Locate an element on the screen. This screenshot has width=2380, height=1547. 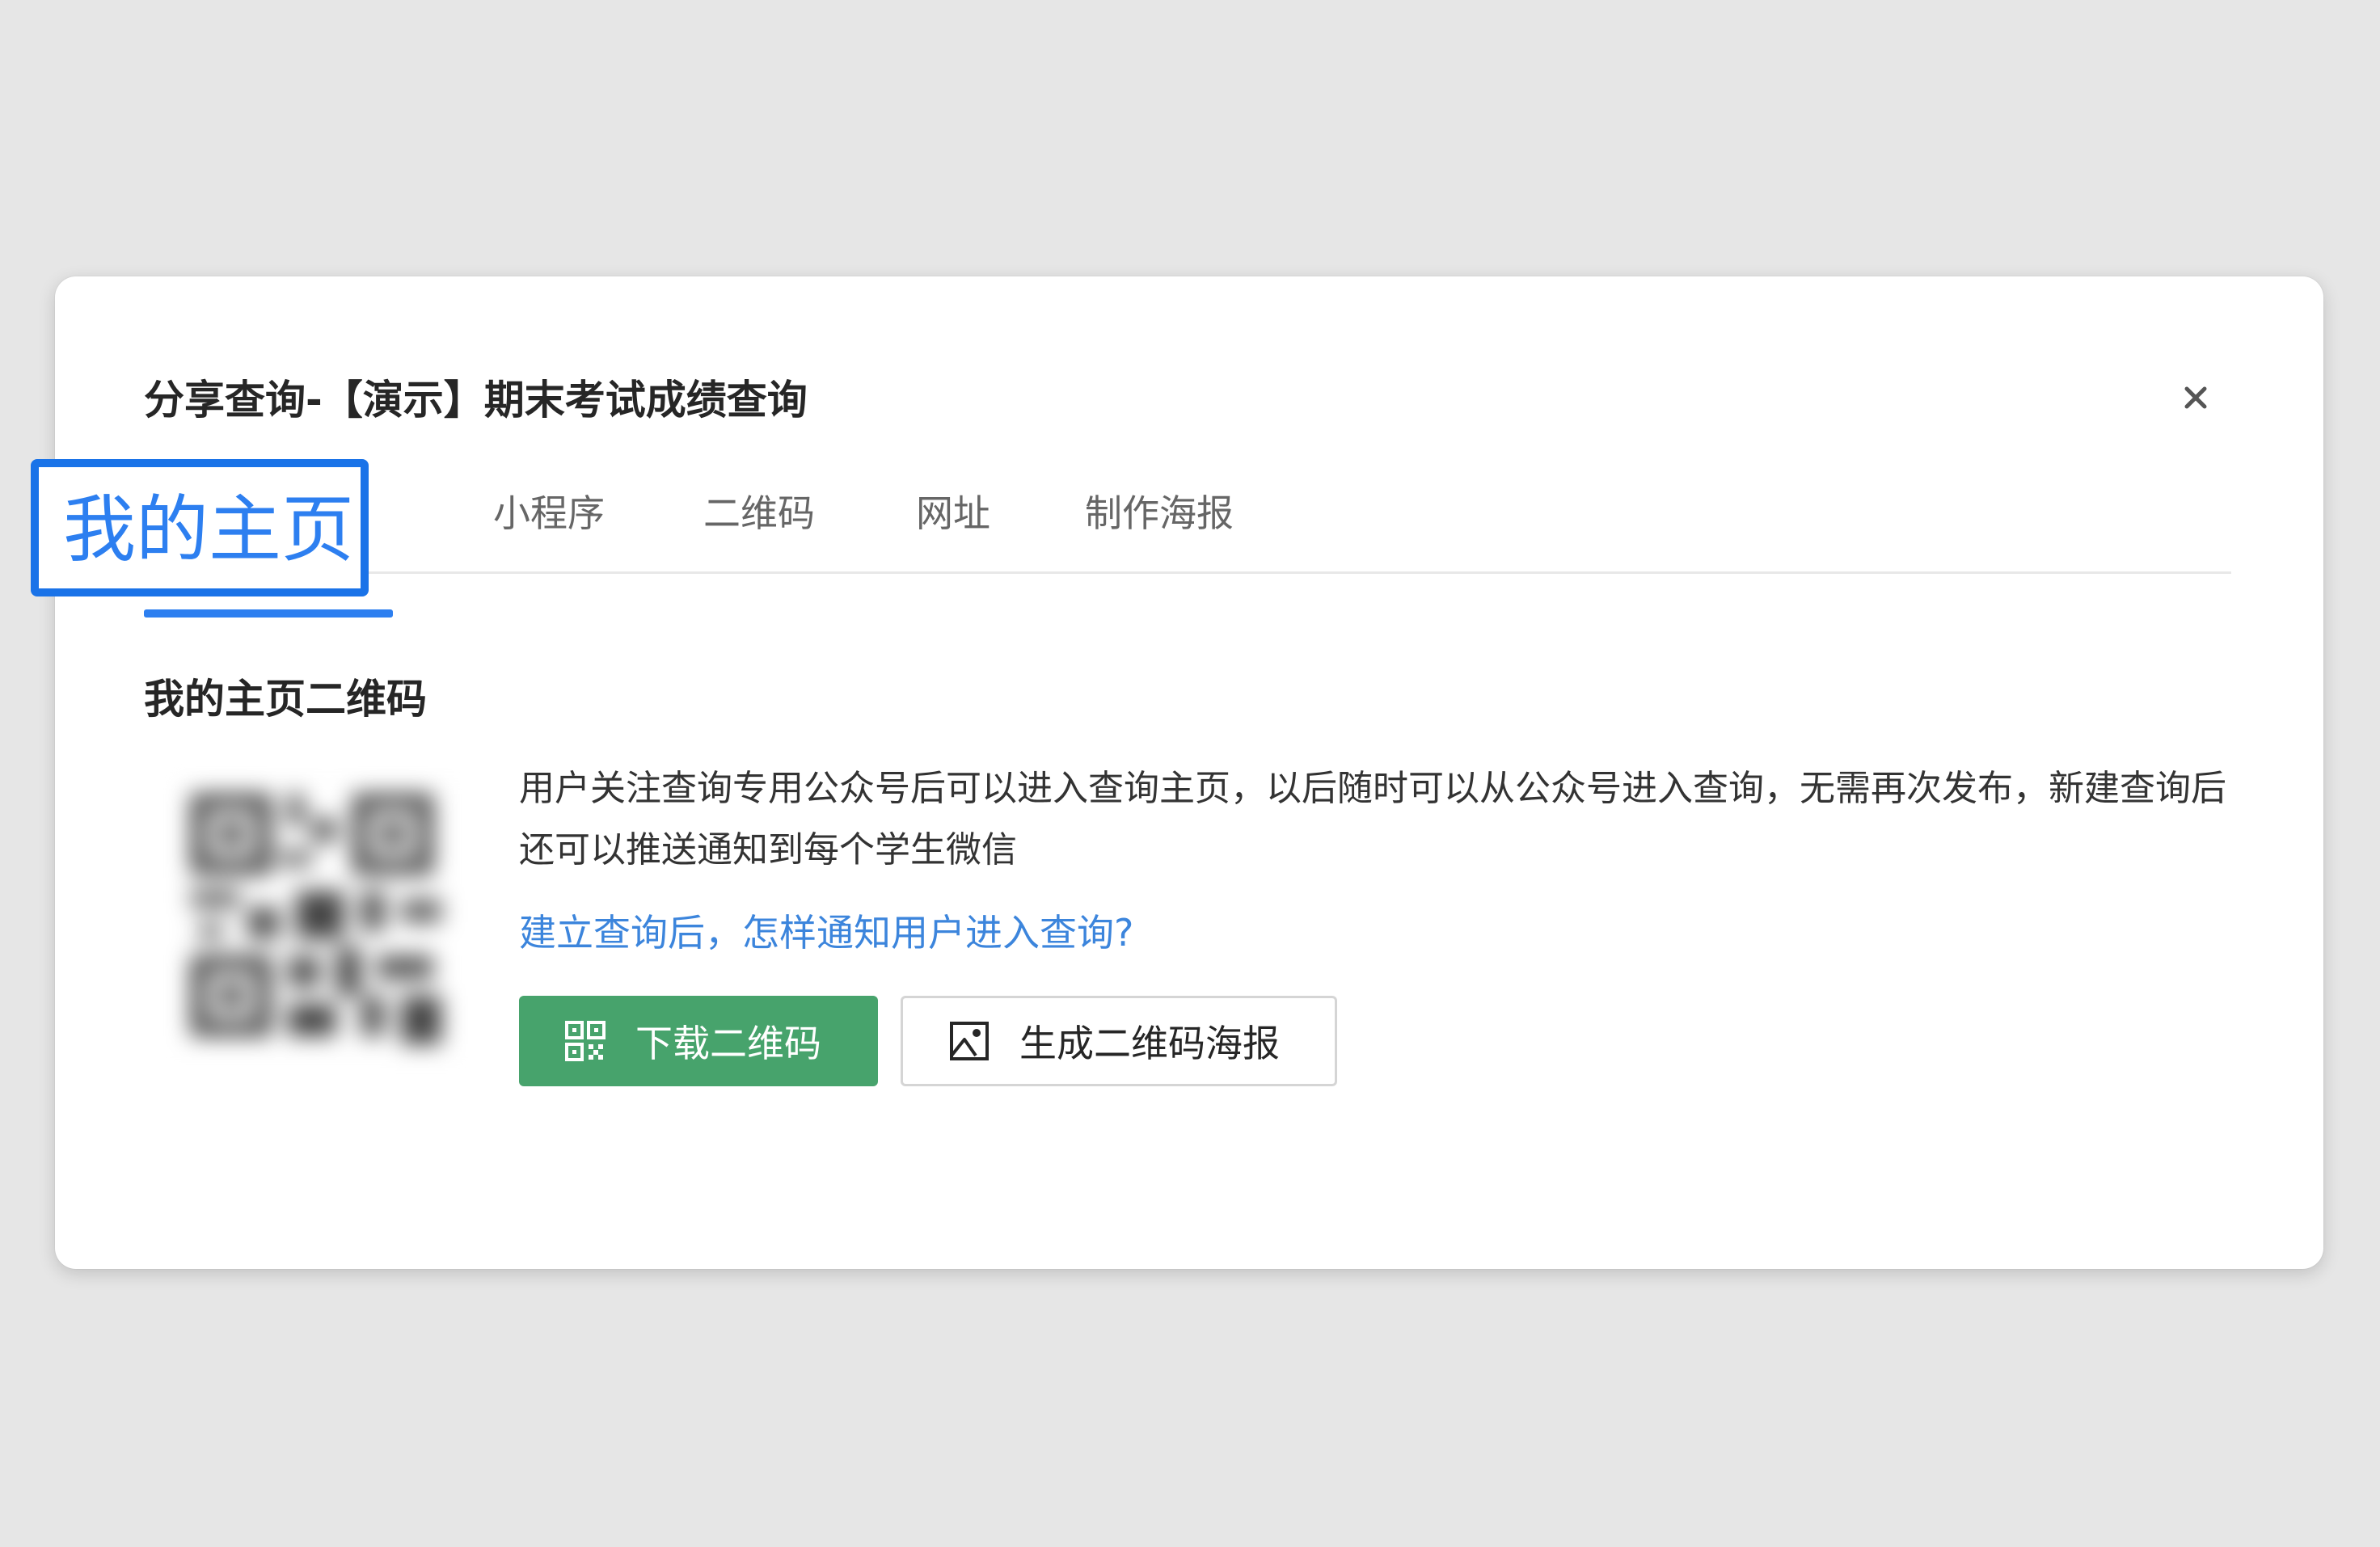
active-tab-indicator is located at coordinates (268, 613).